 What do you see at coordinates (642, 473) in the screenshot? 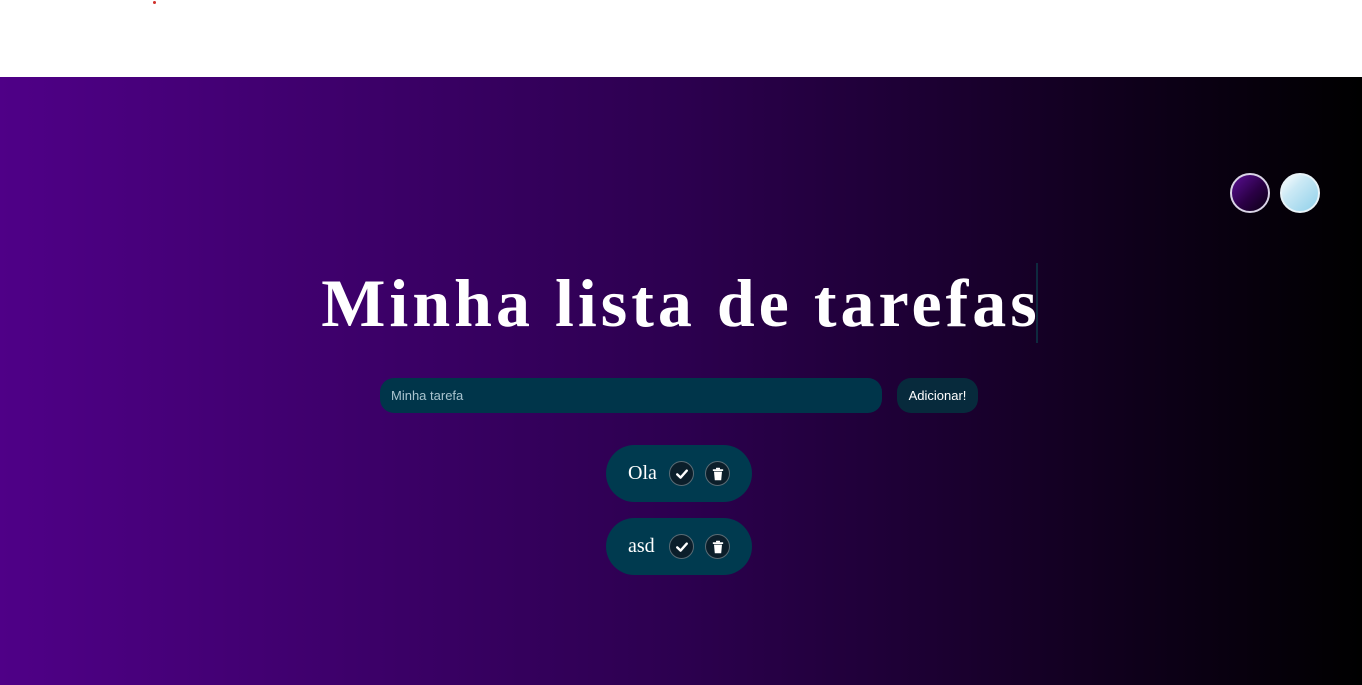
I see `task-text: Ola` at bounding box center [642, 473].